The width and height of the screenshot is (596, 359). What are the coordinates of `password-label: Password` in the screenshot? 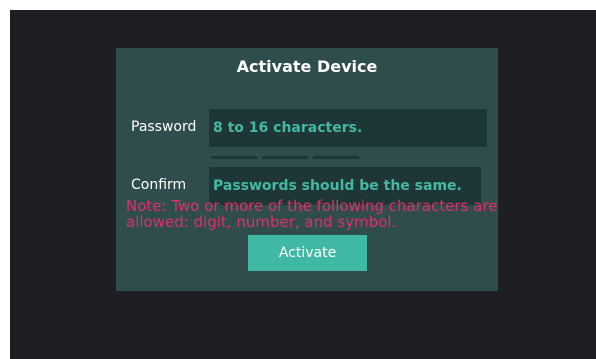 It's located at (164, 127).